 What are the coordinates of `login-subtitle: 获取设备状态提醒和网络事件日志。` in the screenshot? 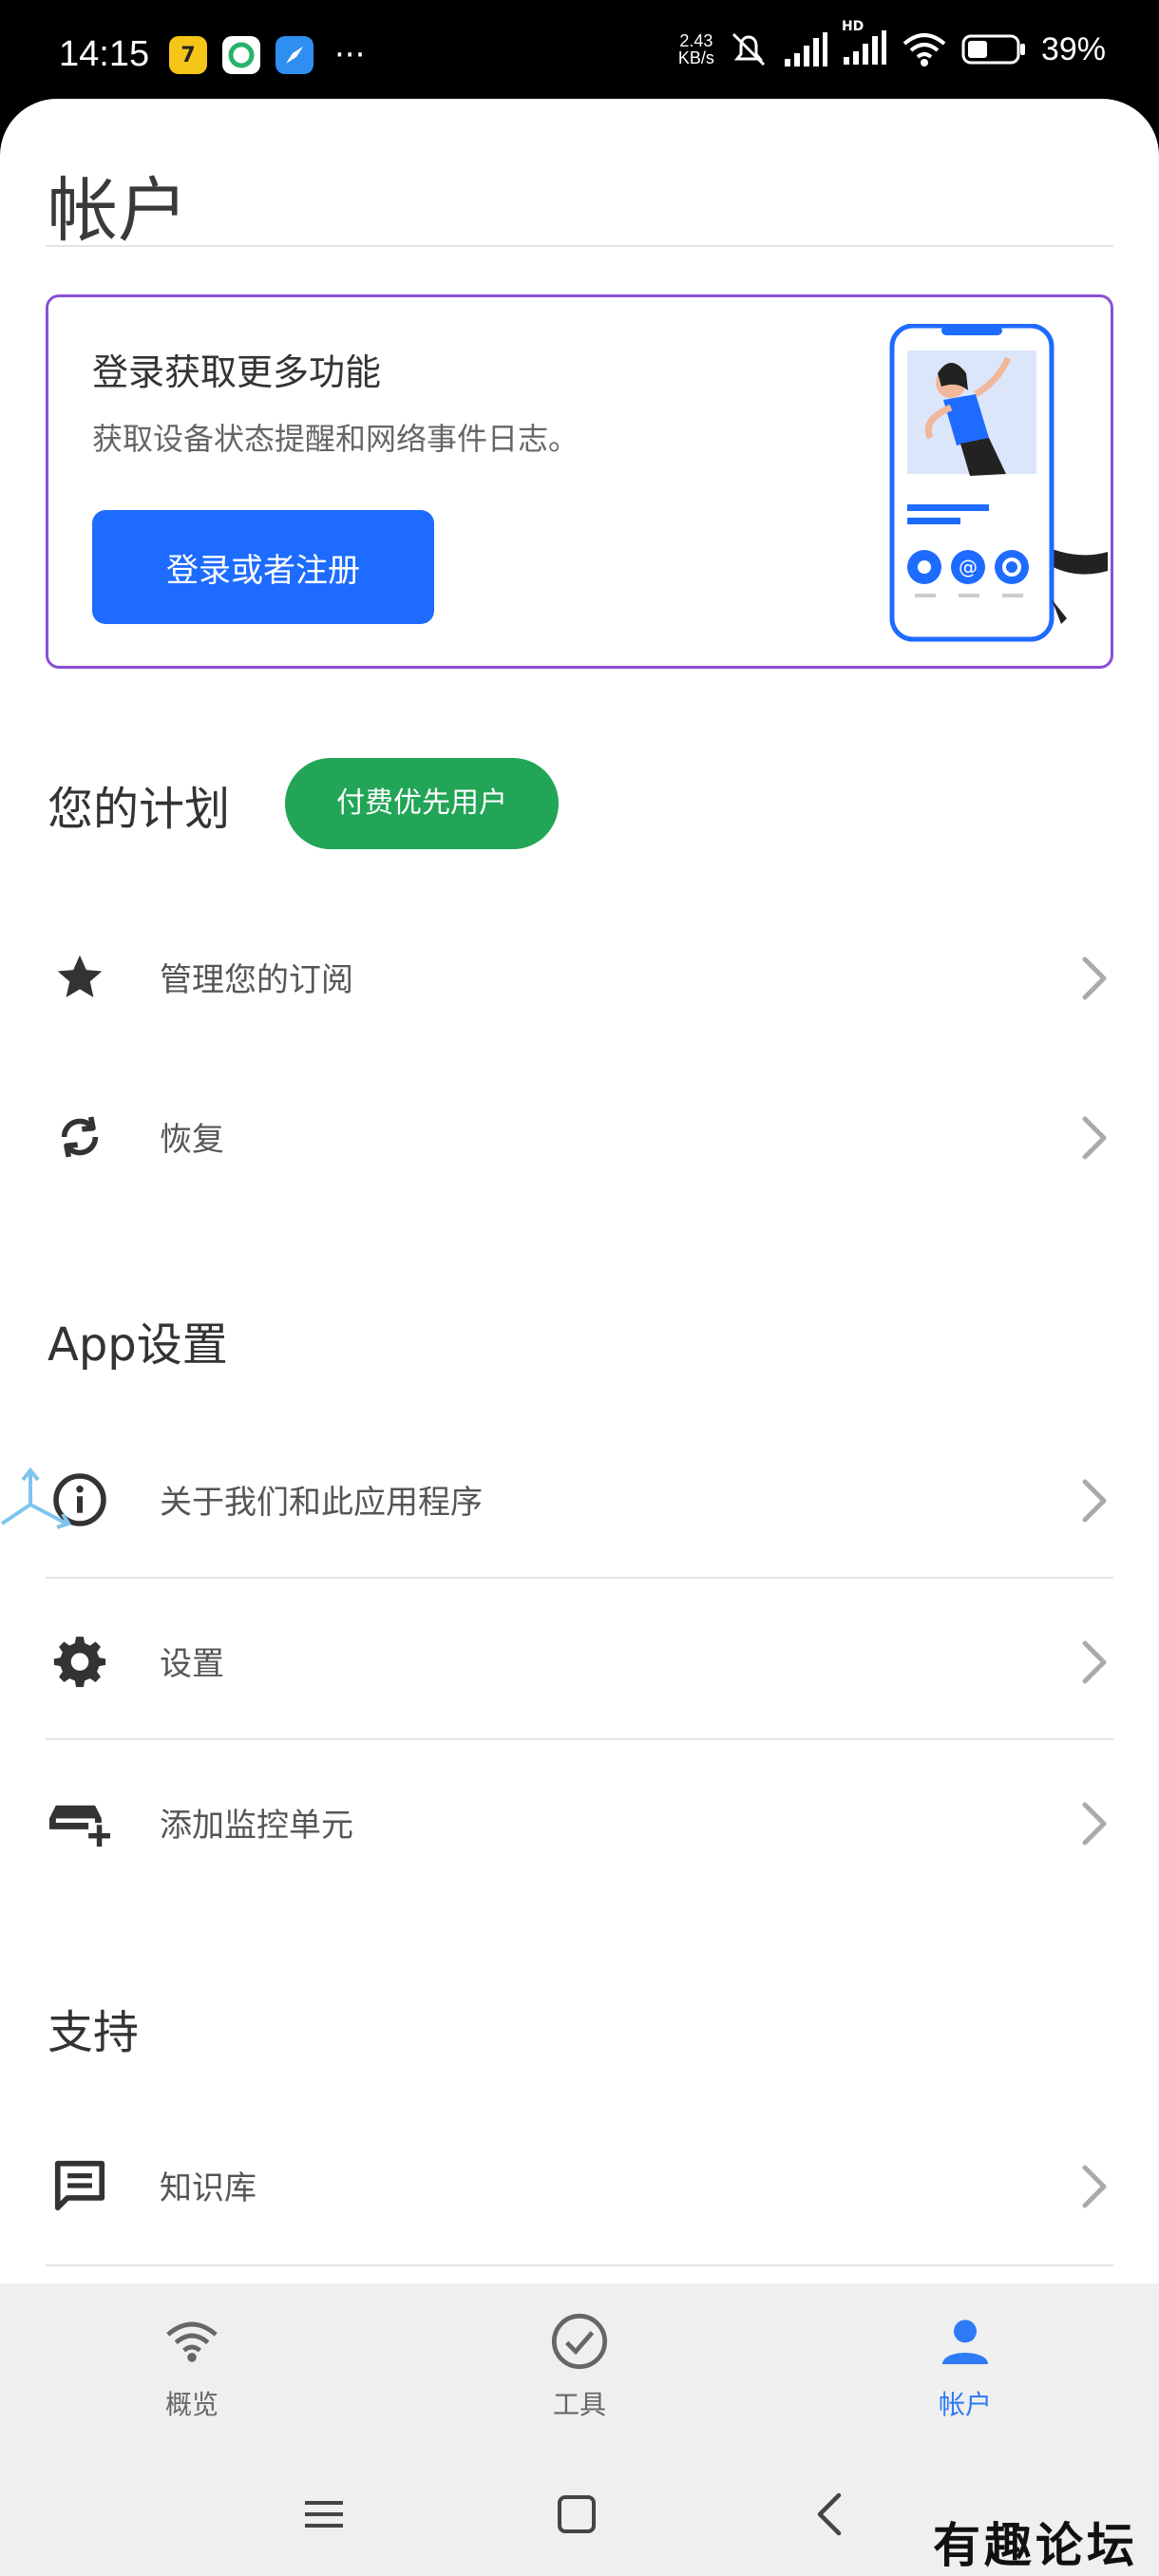 It's located at (336, 439).